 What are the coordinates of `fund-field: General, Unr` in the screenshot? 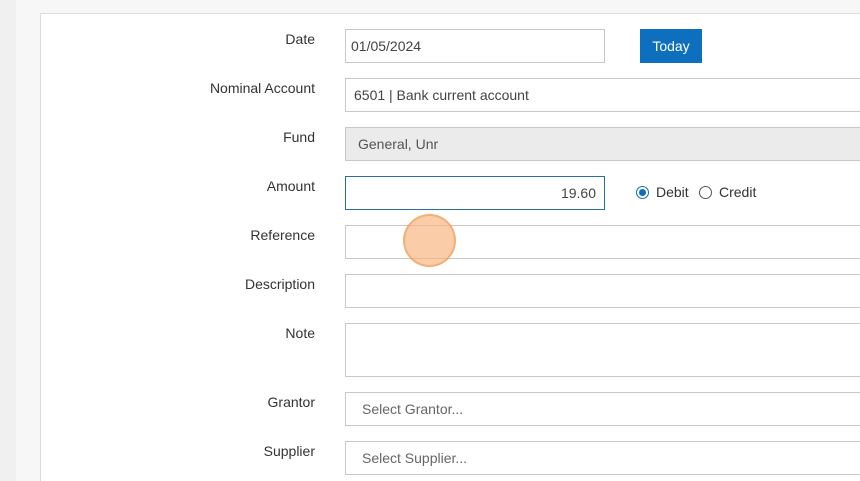 It's located at (602, 144).